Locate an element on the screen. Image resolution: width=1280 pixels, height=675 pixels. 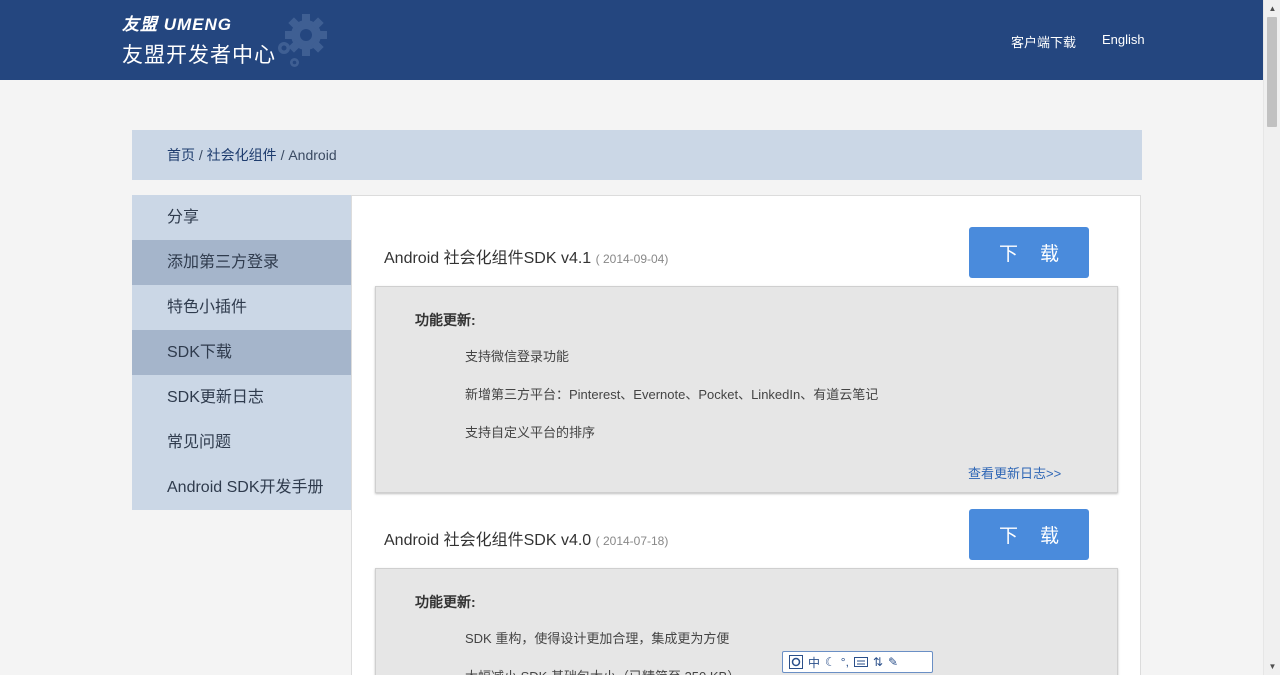
breadcrumb-current: Android is located at coordinates (312, 155).